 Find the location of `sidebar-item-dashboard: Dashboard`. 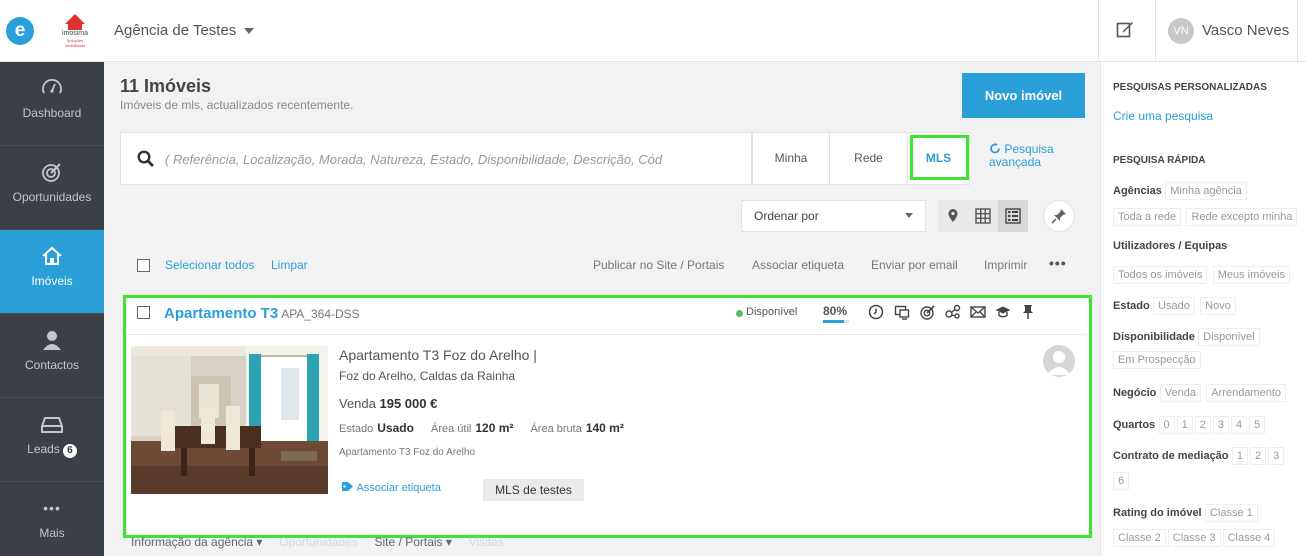

sidebar-item-dashboard: Dashboard is located at coordinates (52, 104).